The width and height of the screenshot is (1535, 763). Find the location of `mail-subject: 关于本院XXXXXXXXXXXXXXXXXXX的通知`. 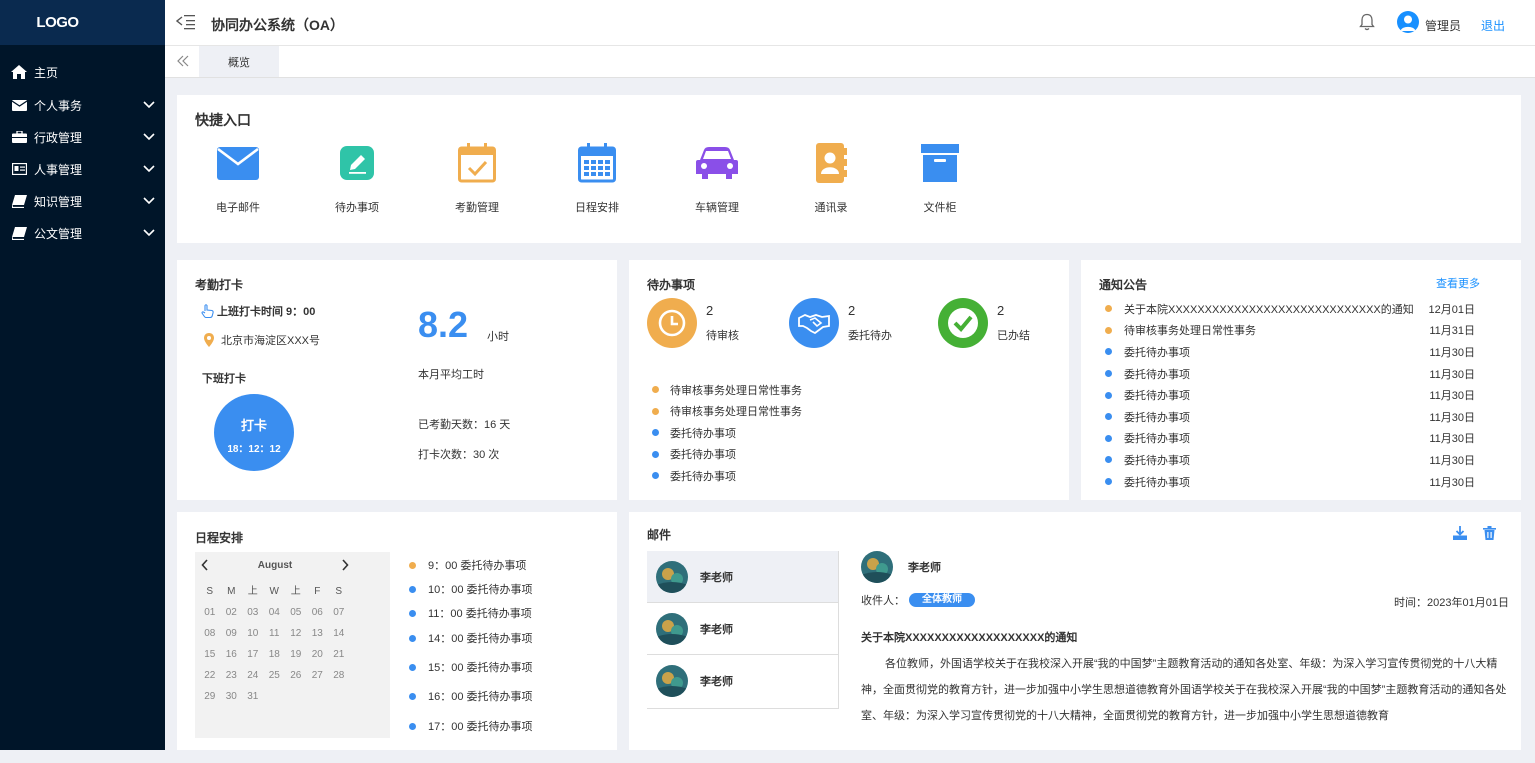

mail-subject: 关于本院XXXXXXXXXXXXXXXXXXX的通知 is located at coordinates (969, 638).